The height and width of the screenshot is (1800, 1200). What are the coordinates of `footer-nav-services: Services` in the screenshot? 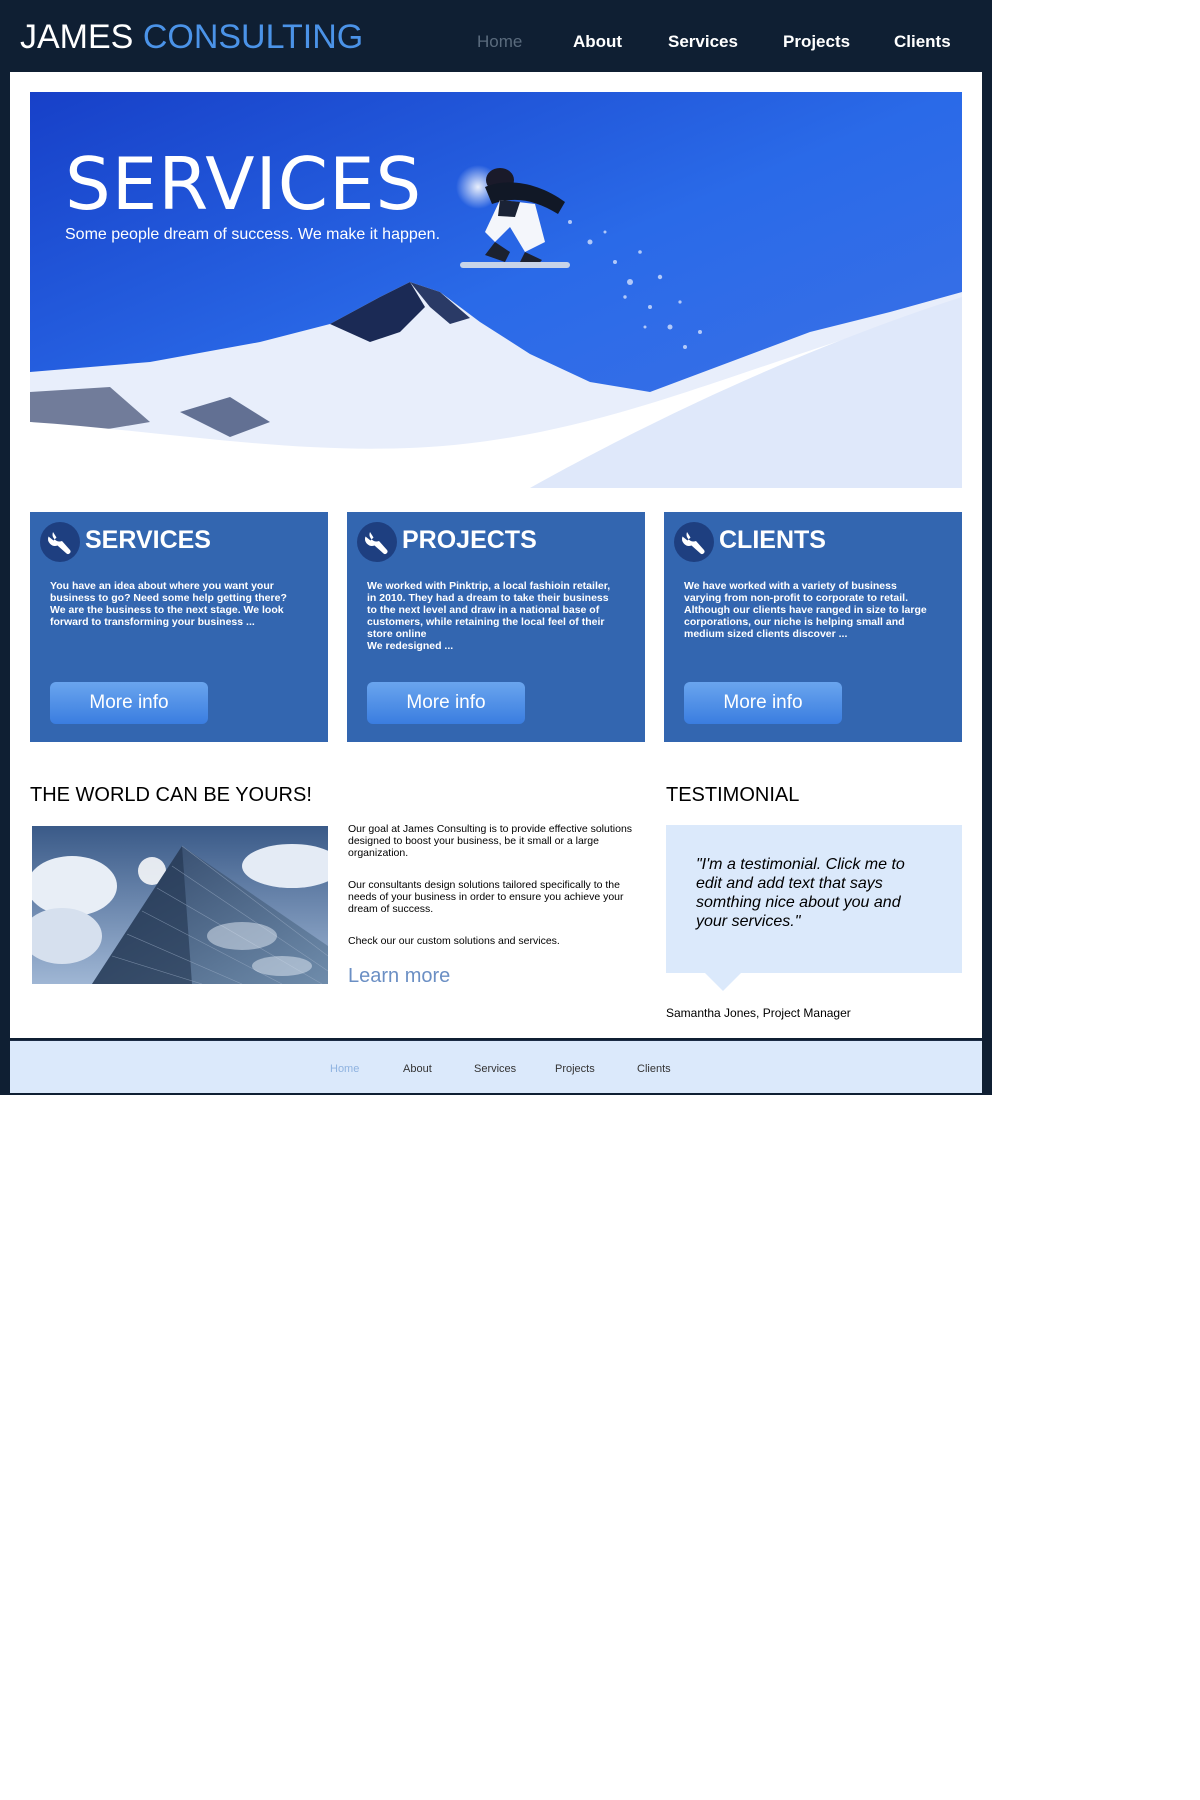 It's located at (495, 1069).